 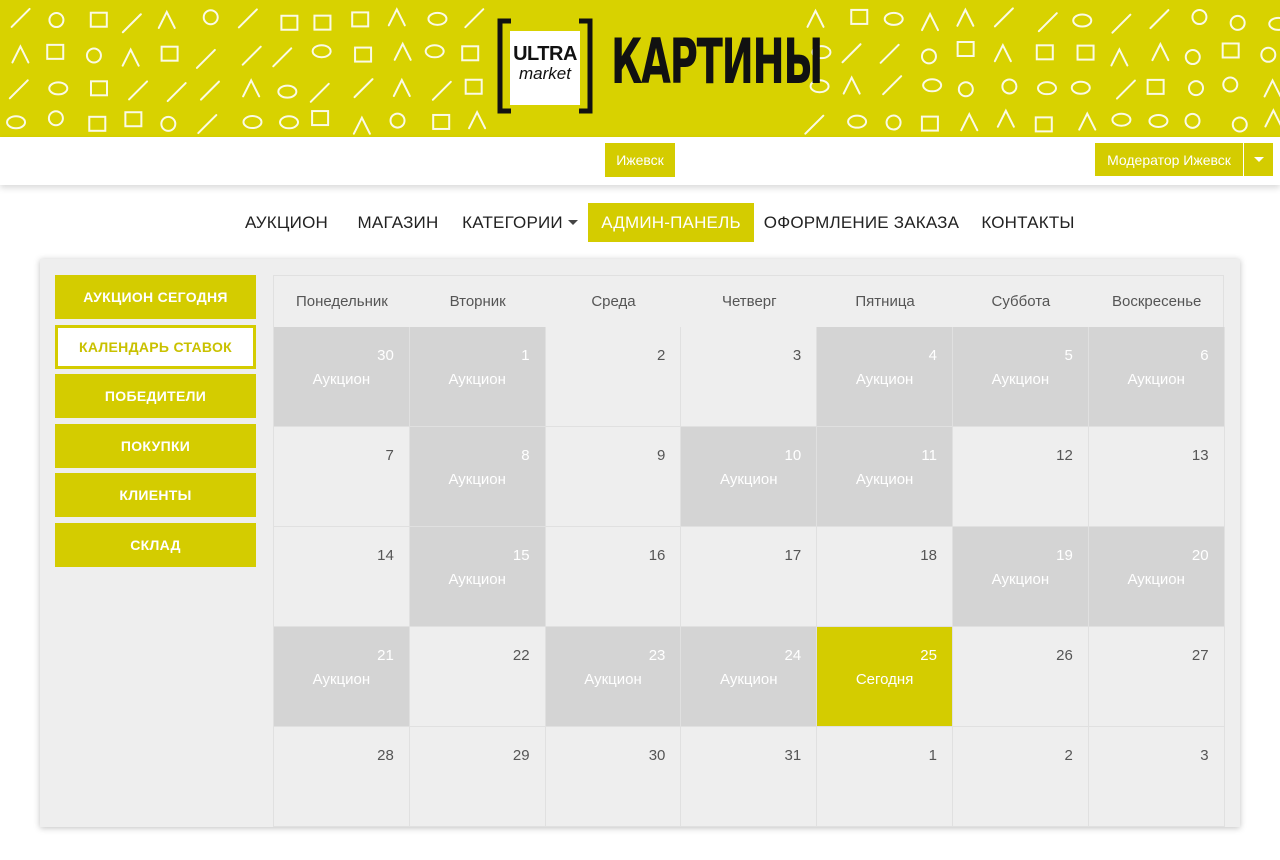 What do you see at coordinates (1021, 377) in the screenshot?
I see `calendar-day: 5 Аукцион` at bounding box center [1021, 377].